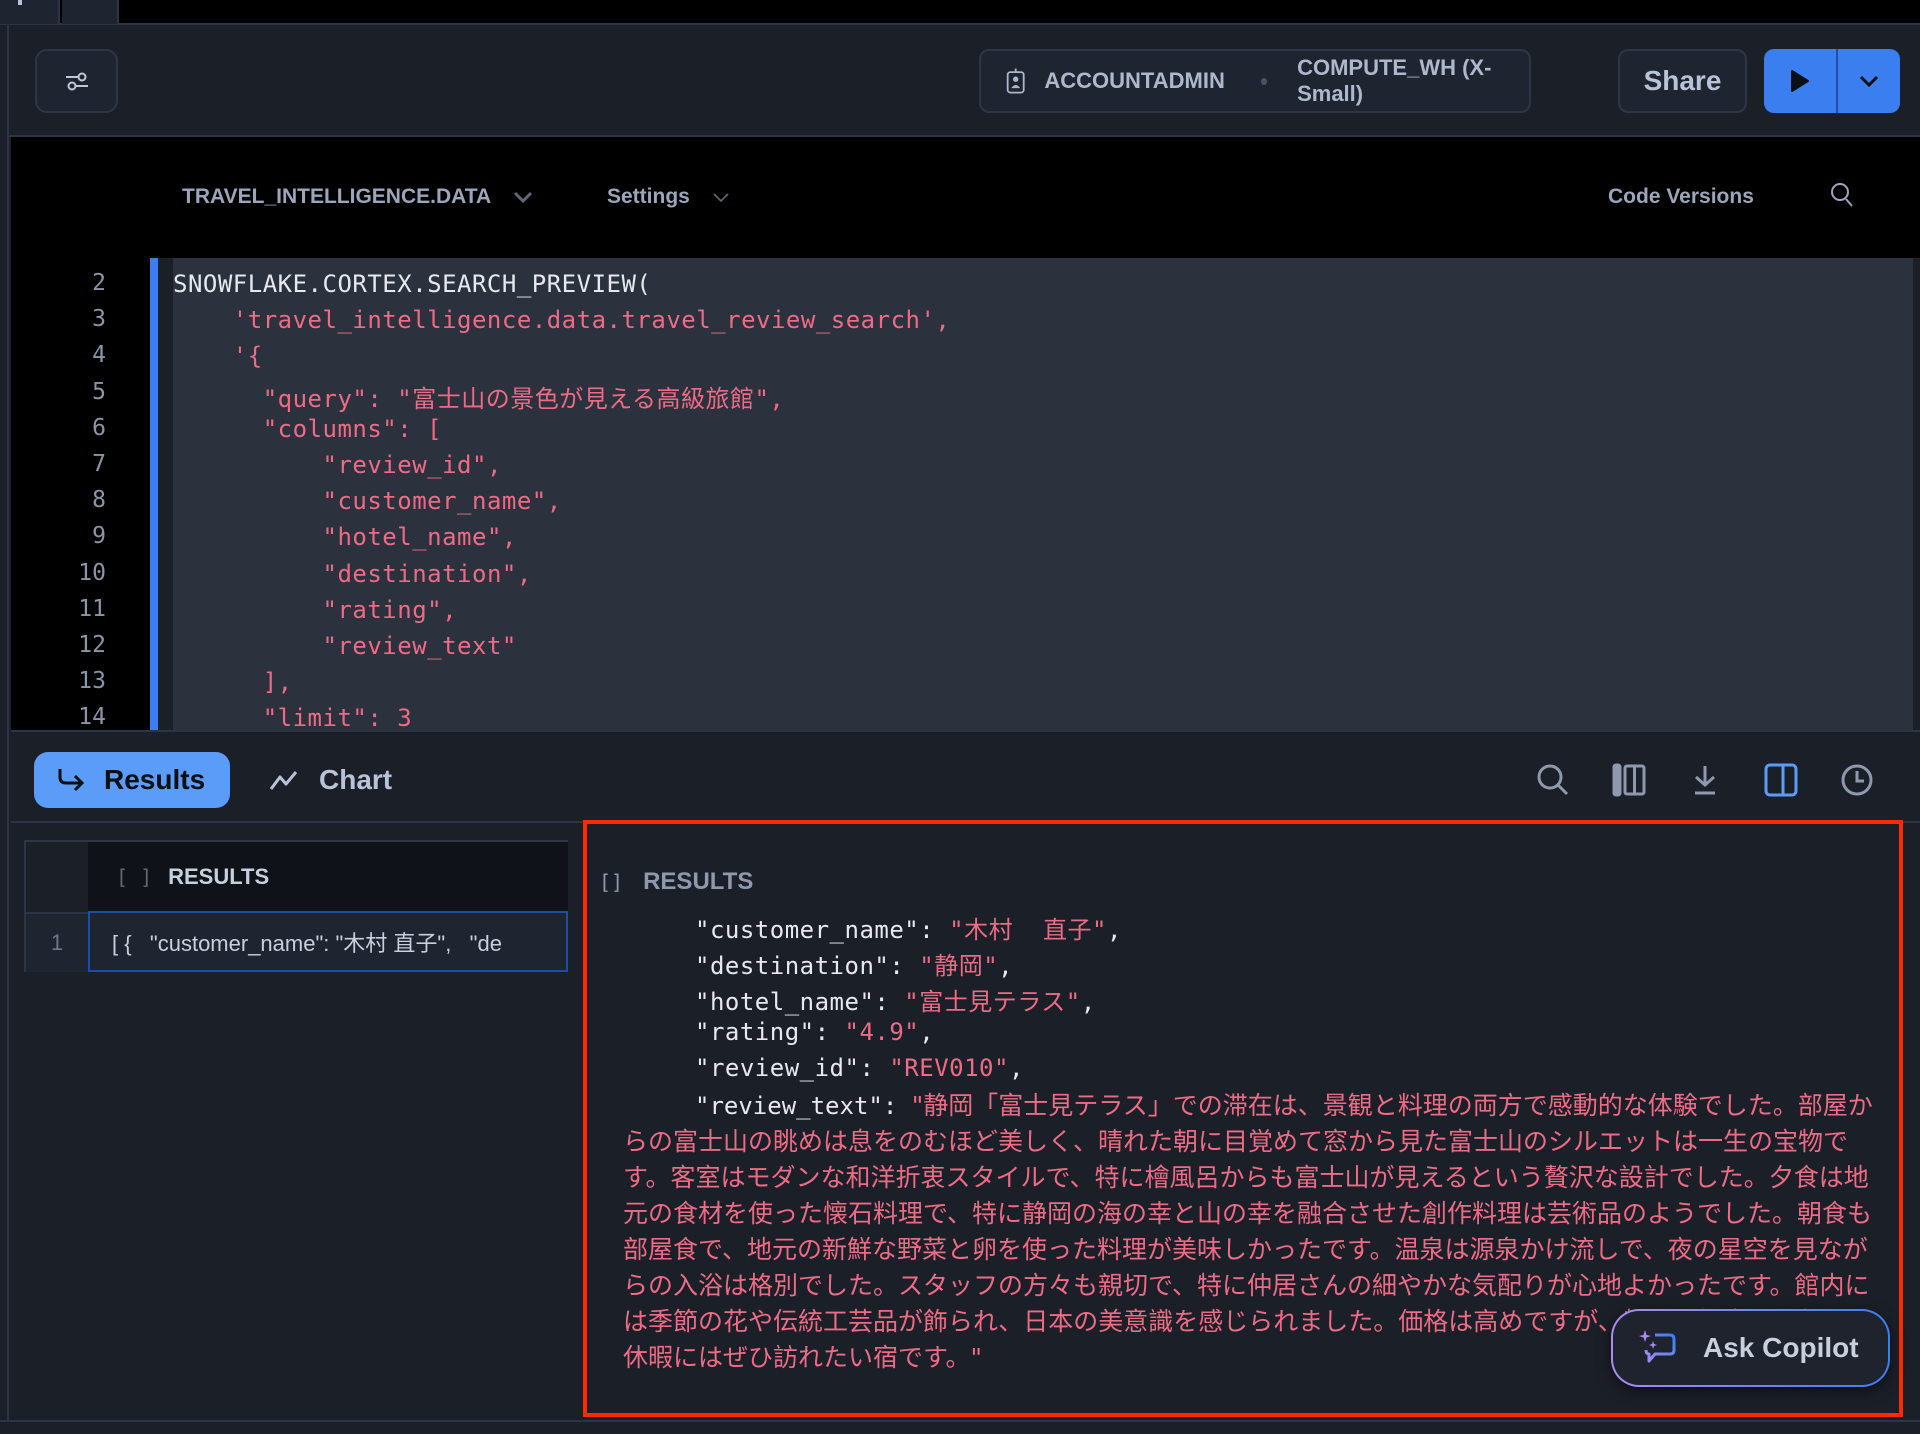  I want to click on code-line: ],, so click(233, 682).